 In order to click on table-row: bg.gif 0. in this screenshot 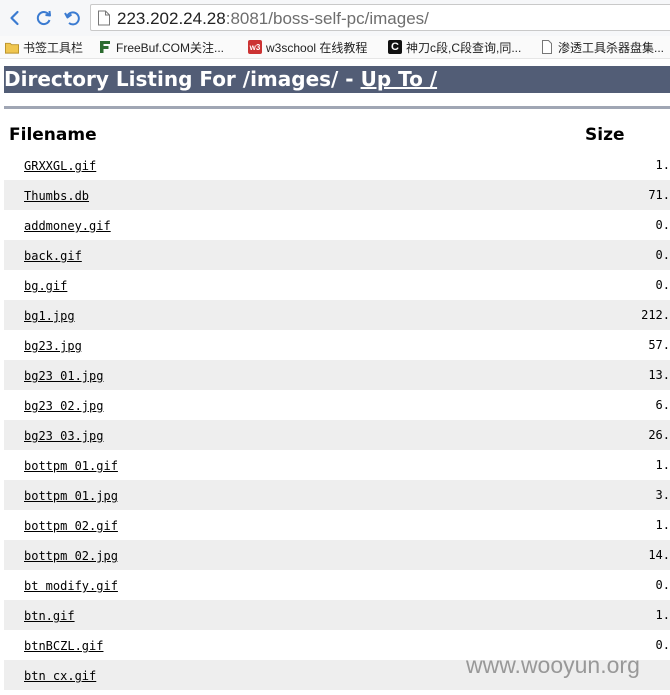, I will do `click(337, 285)`.